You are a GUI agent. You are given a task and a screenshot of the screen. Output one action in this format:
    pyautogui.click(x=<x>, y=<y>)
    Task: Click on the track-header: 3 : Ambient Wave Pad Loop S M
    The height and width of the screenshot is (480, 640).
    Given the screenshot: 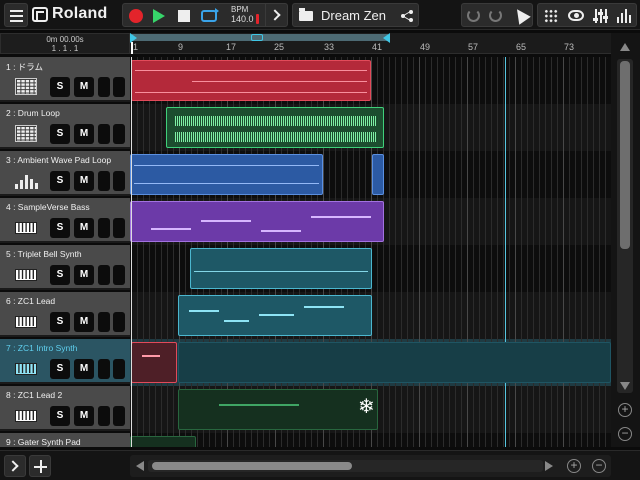 What is the action you would take?
    pyautogui.click(x=65, y=173)
    